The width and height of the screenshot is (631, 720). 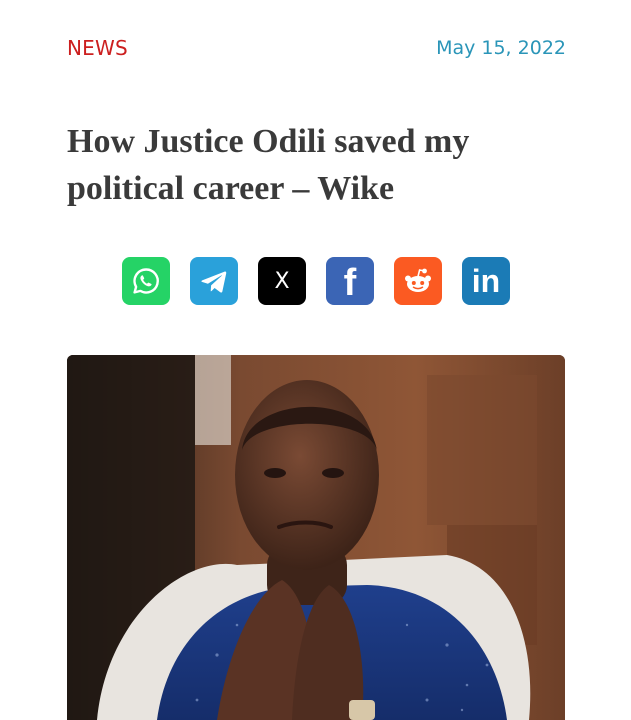 I want to click on category-link: NEWS, so click(x=97, y=48).